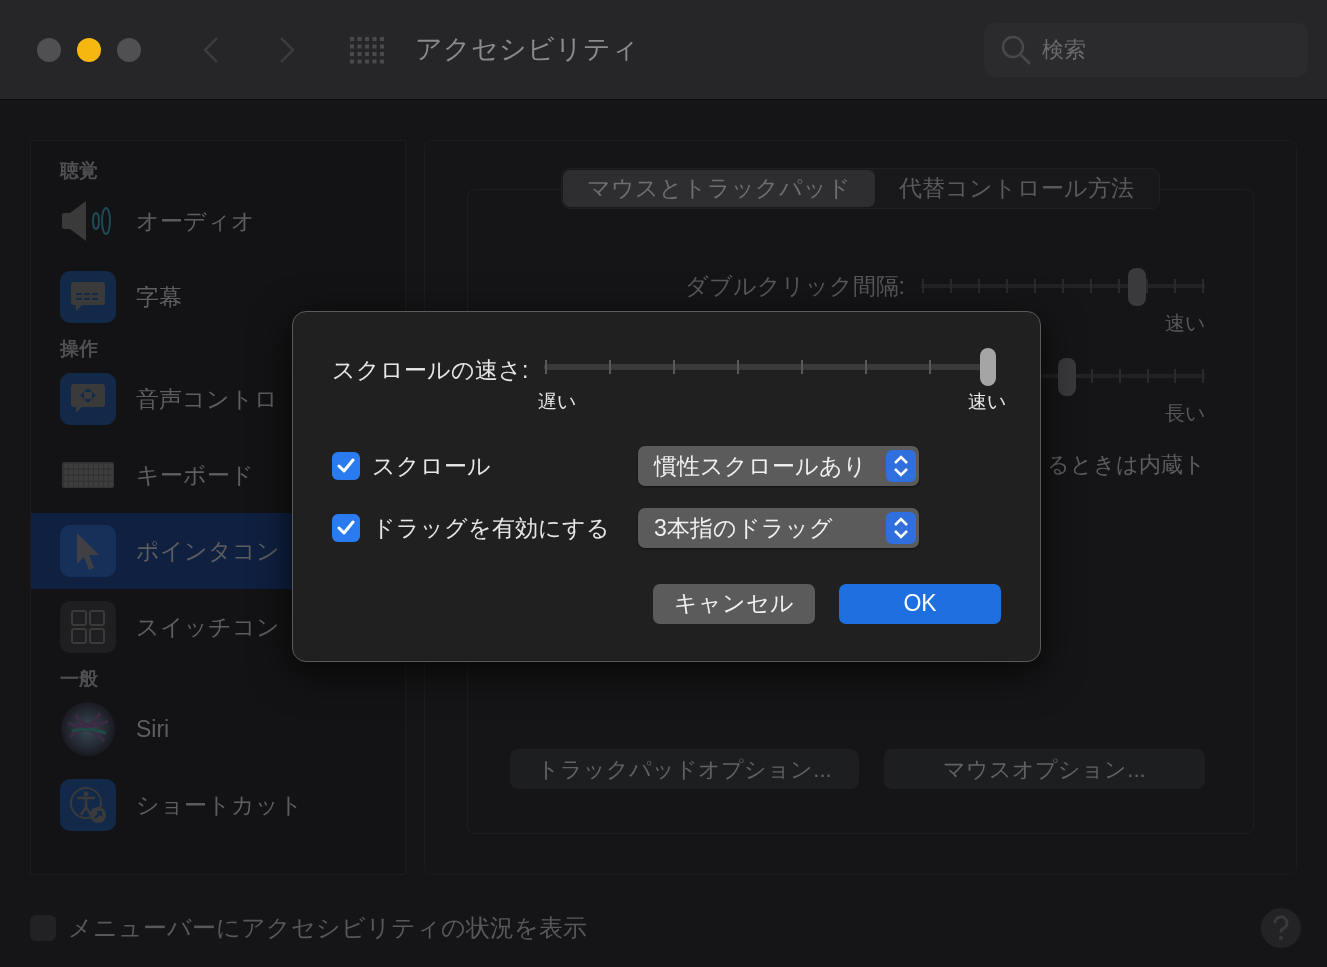  I want to click on section-header: 聴覚, so click(78, 171).